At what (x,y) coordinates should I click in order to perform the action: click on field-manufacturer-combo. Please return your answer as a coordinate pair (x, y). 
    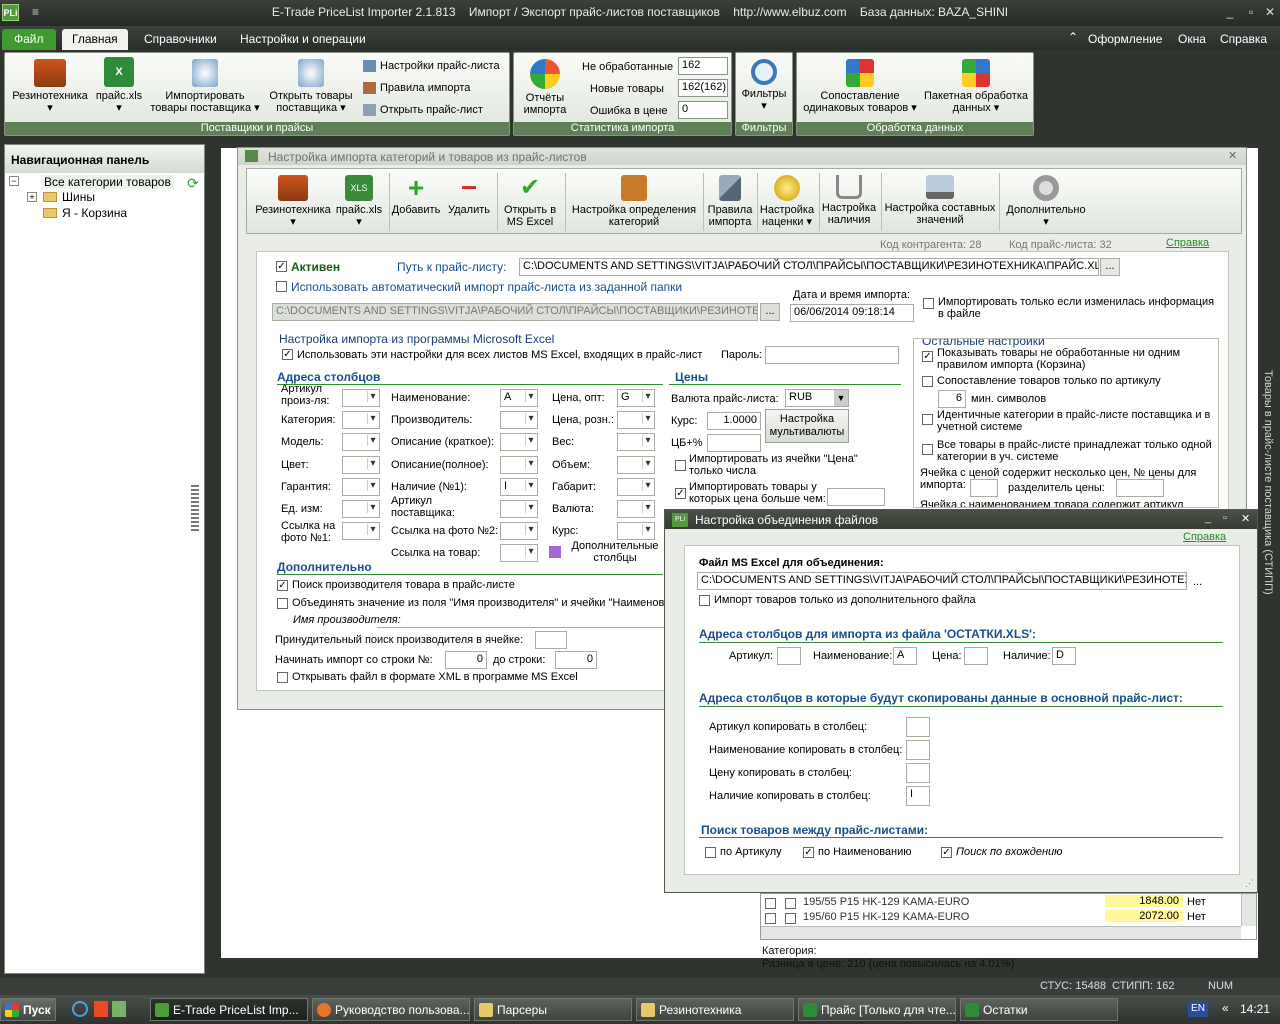
    Looking at the image, I should click on (519, 420).